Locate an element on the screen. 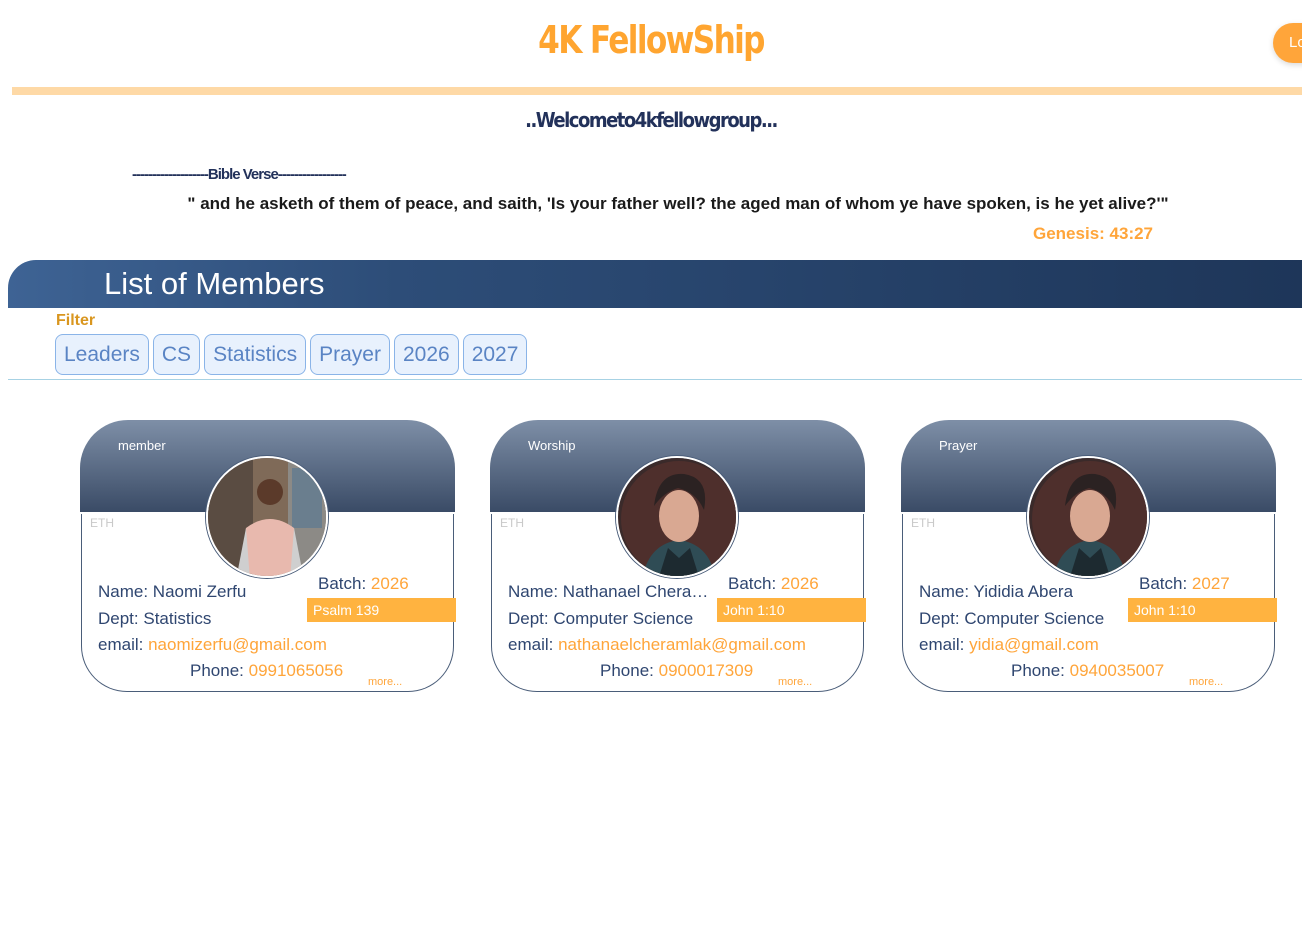  login-button: Login is located at coordinates (1287, 43).